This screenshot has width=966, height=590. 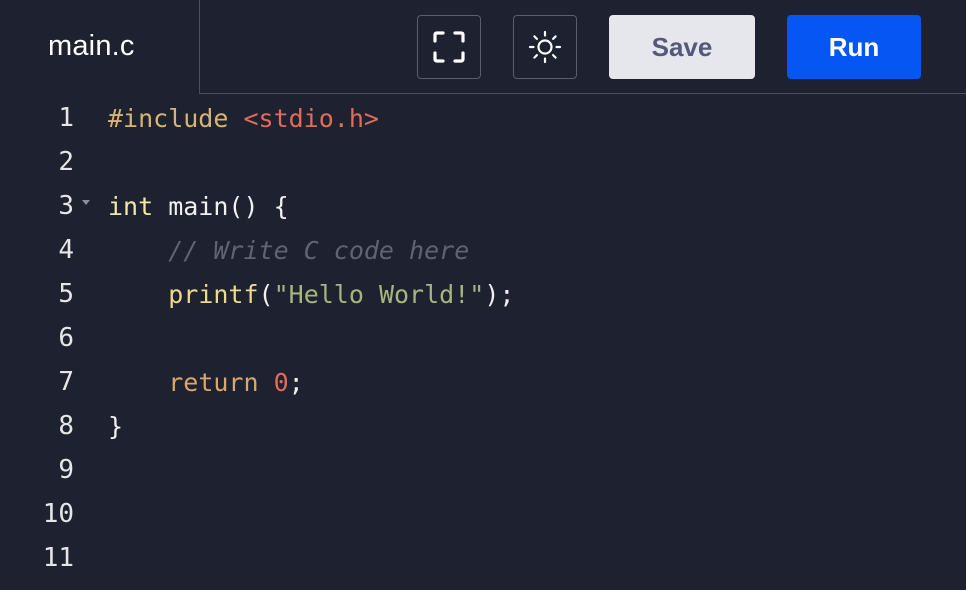 I want to click on save-button: Save, so click(x=682, y=47).